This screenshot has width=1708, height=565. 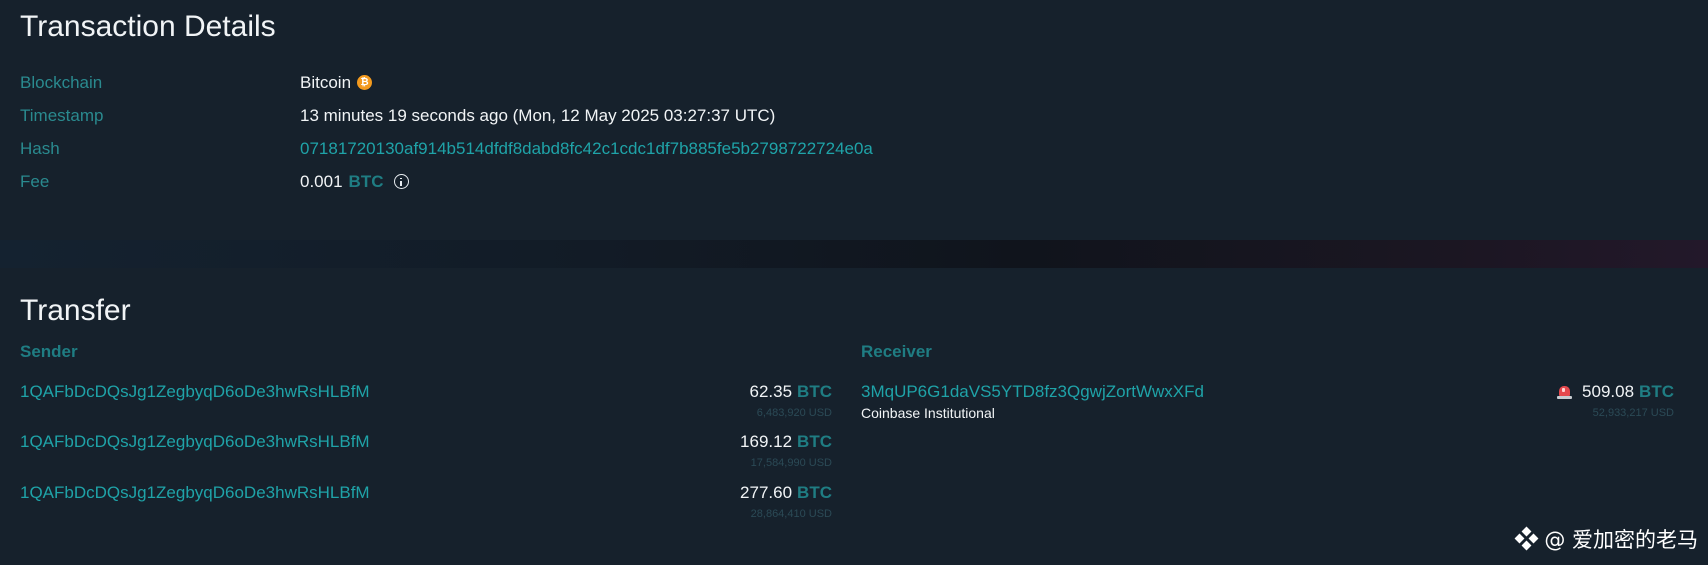 I want to click on receiver-amount-unit: BTC, so click(x=1656, y=391).